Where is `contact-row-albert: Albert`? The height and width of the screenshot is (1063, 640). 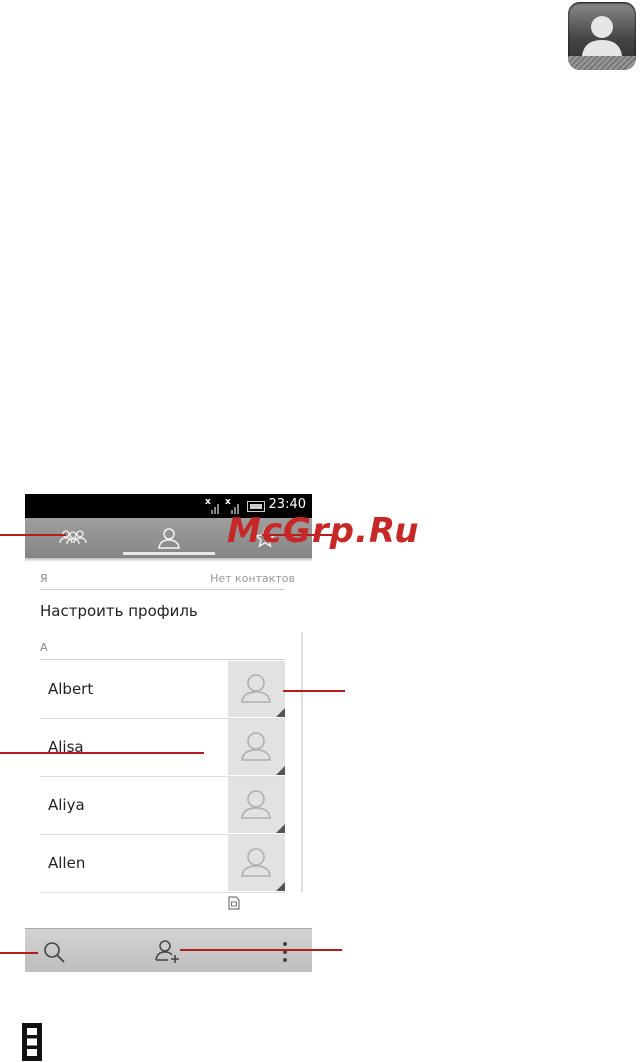
contact-row-albert: Albert is located at coordinates (162, 689).